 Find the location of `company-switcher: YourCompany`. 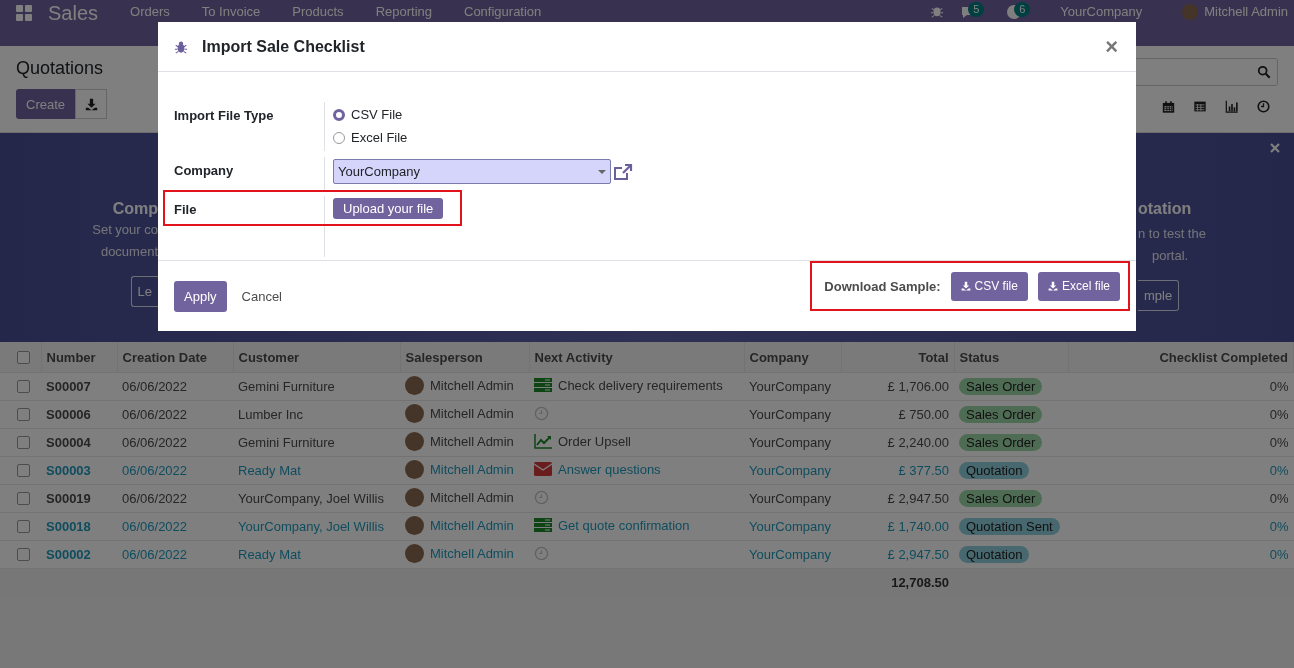

company-switcher: YourCompany is located at coordinates (1101, 12).